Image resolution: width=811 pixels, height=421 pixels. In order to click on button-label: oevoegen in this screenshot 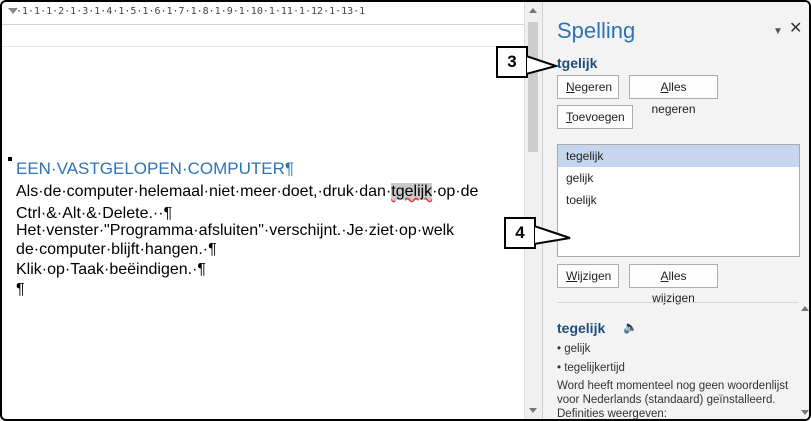, I will do `click(598, 117)`.